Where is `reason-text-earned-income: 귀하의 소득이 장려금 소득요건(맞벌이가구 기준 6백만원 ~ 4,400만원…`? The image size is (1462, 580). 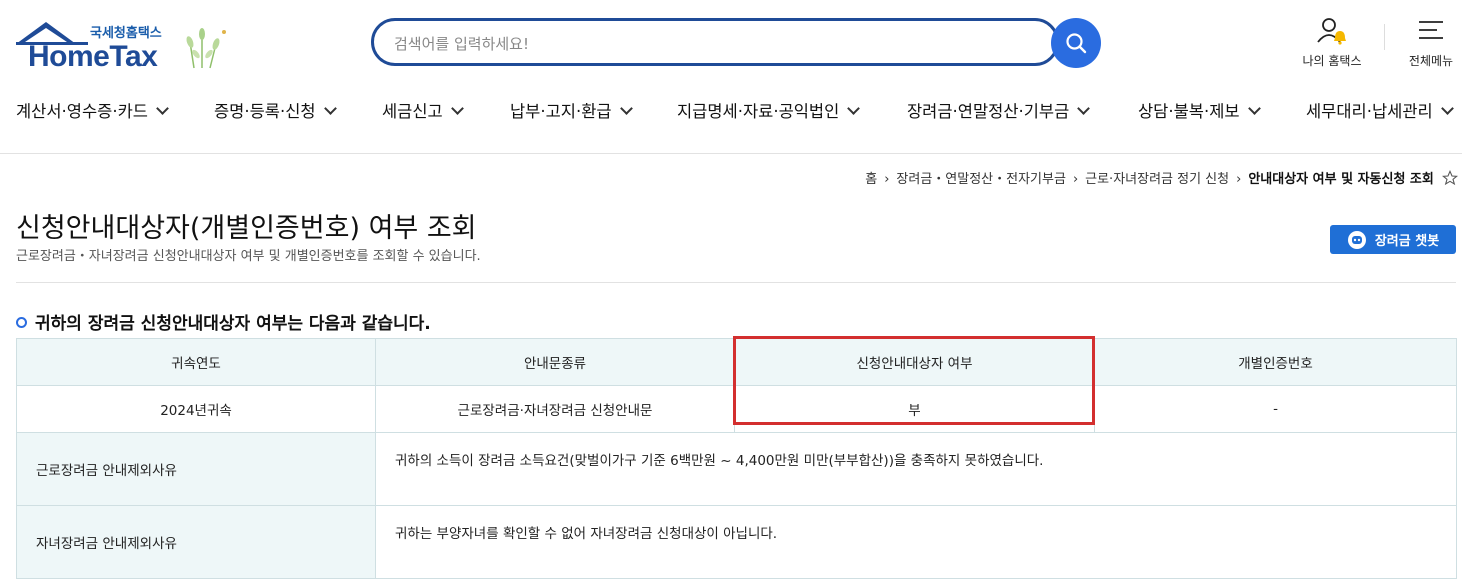
reason-text-earned-income: 귀하의 소득이 장려금 소득요건(맞벌이가구 기준 6백만원 ~ 4,400만원… is located at coordinates (916, 469).